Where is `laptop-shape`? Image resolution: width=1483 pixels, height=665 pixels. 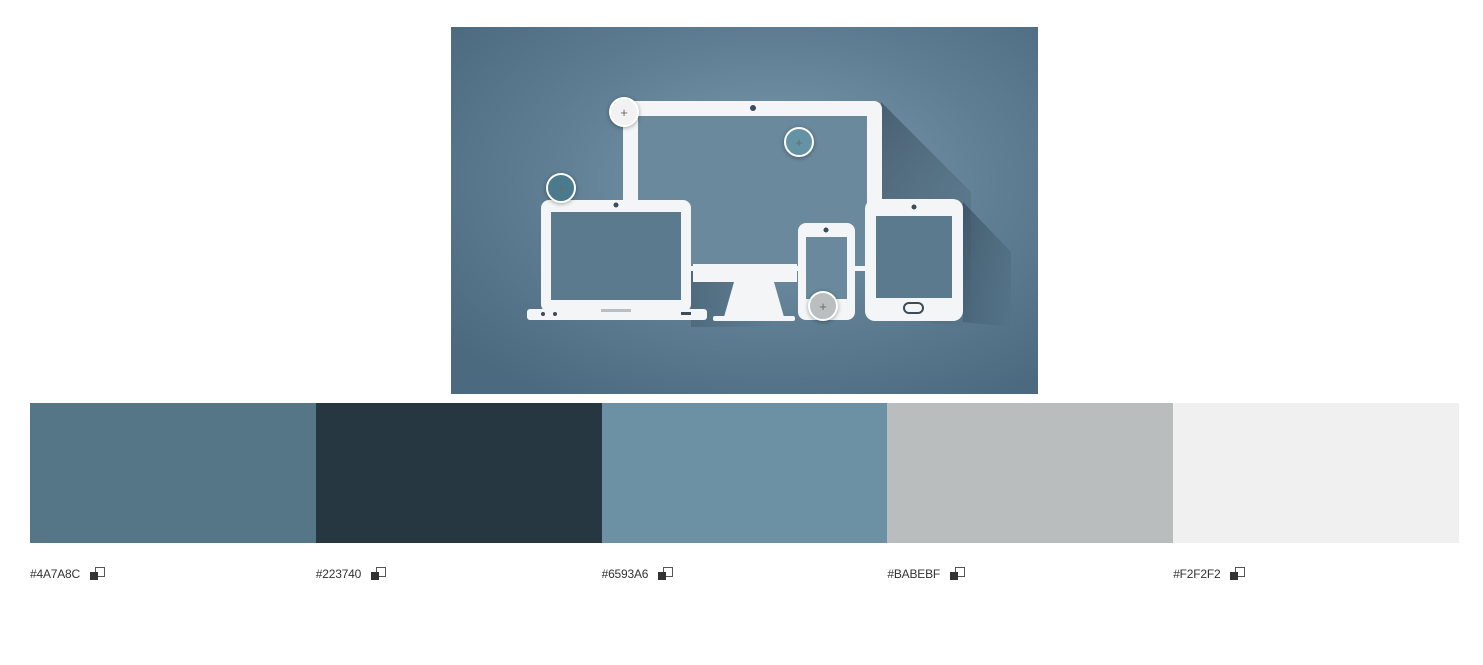 laptop-shape is located at coordinates (617, 260).